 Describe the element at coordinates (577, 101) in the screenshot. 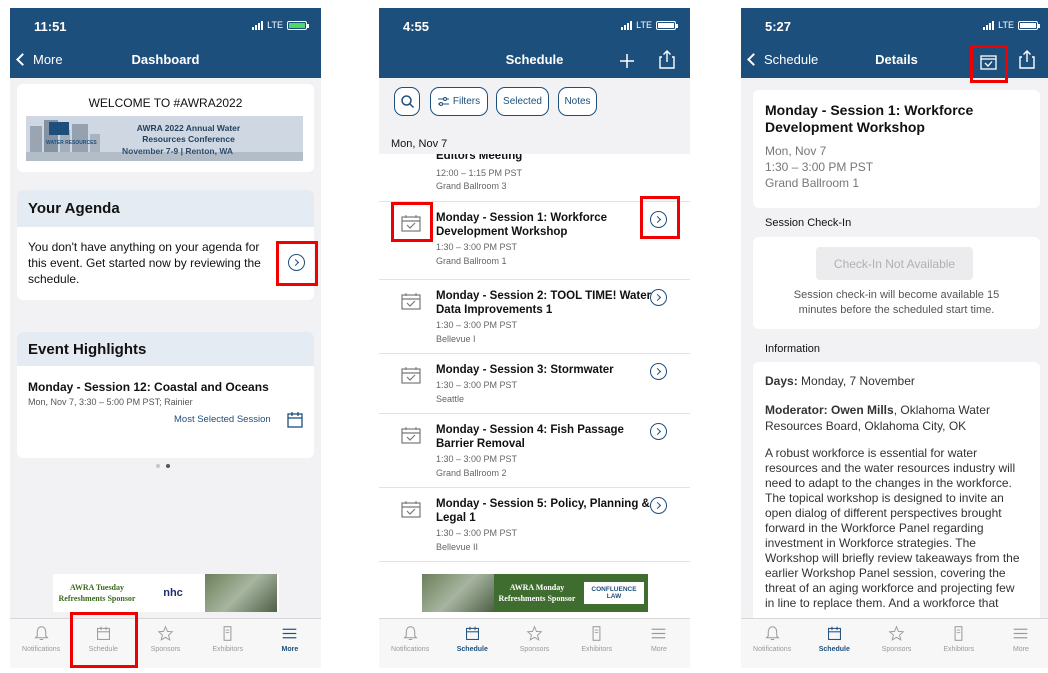

I see `notes-button: Notes` at that location.